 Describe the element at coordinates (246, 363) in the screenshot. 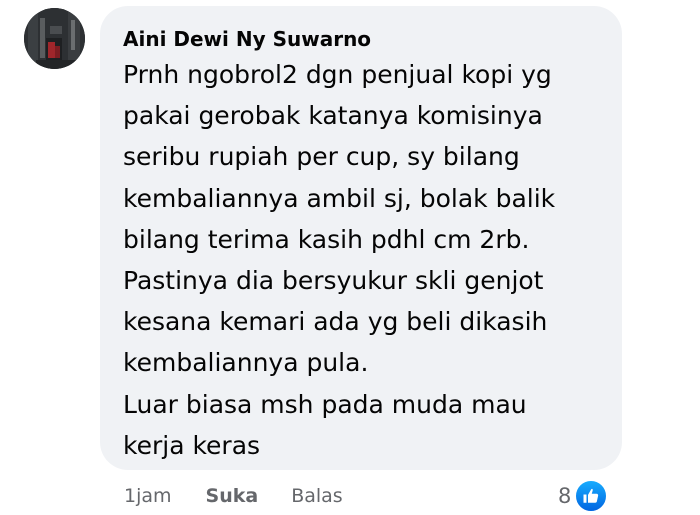

I see `comment-line: kembaliannya pula.` at that location.